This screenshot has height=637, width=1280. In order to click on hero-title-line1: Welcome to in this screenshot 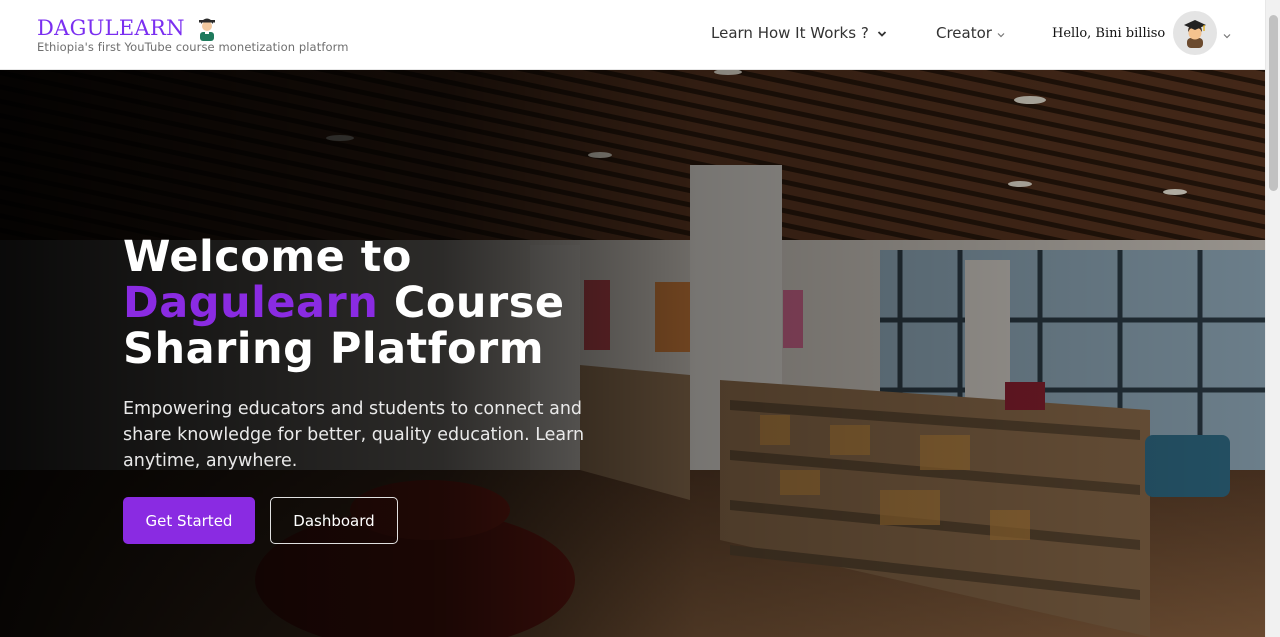, I will do `click(267, 257)`.